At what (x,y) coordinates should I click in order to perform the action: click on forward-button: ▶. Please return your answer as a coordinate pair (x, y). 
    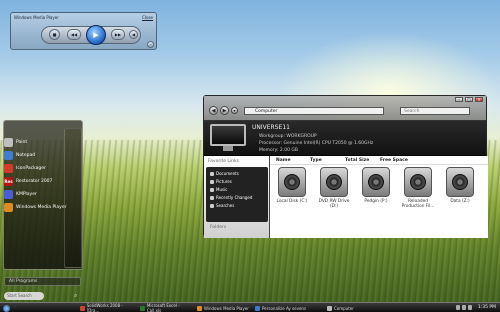
    Looking at the image, I should click on (224, 110).